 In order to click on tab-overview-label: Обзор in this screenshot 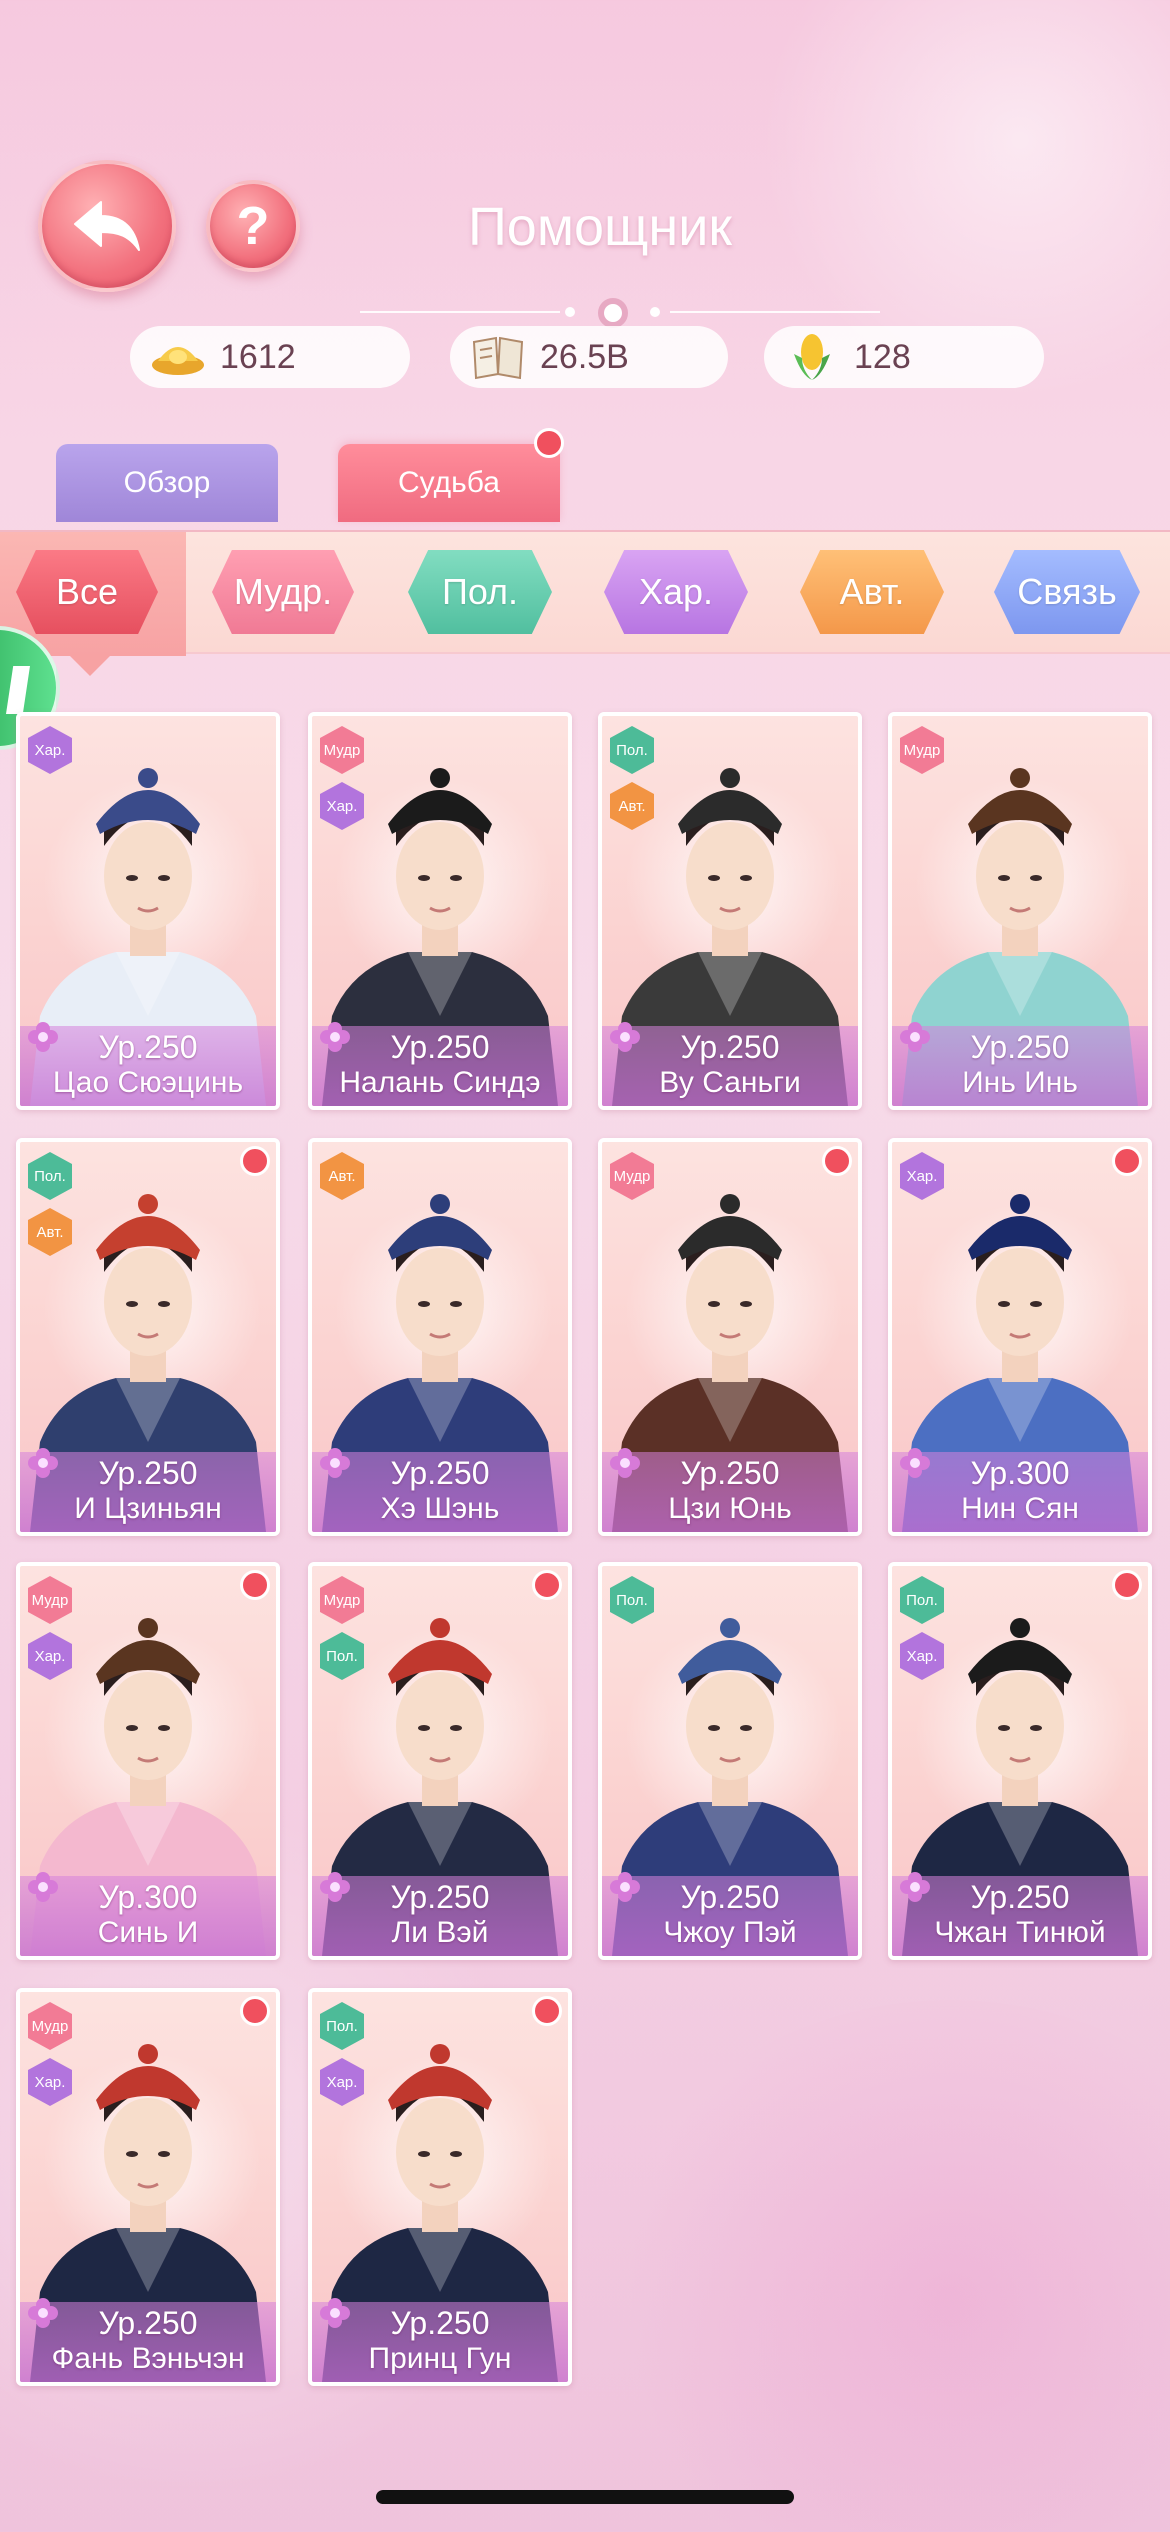, I will do `click(167, 482)`.